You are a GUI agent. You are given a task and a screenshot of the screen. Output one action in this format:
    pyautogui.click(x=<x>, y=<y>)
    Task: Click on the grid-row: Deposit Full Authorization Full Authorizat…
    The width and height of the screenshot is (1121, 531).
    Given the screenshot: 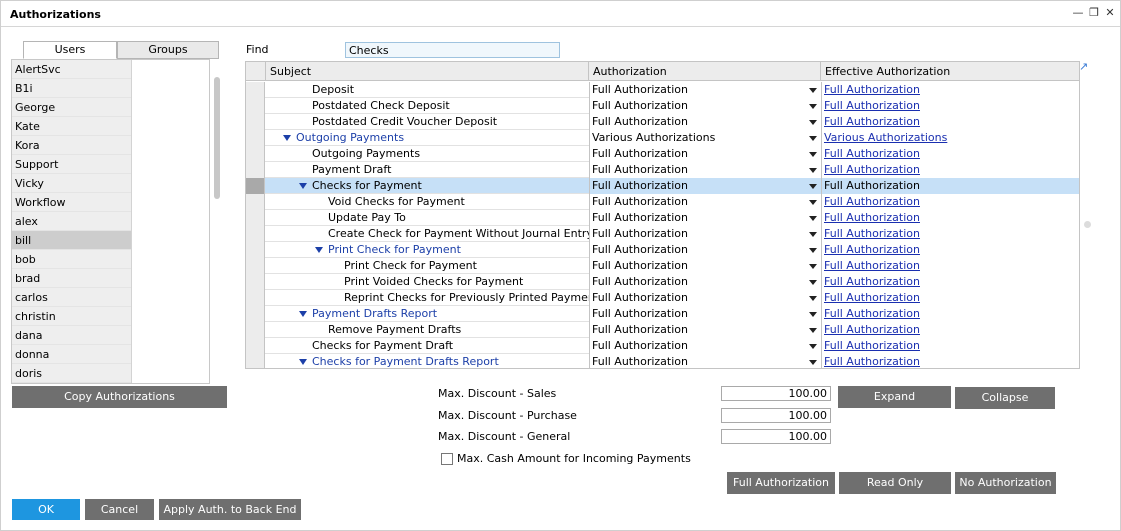 What is the action you would take?
    pyautogui.click(x=662, y=90)
    